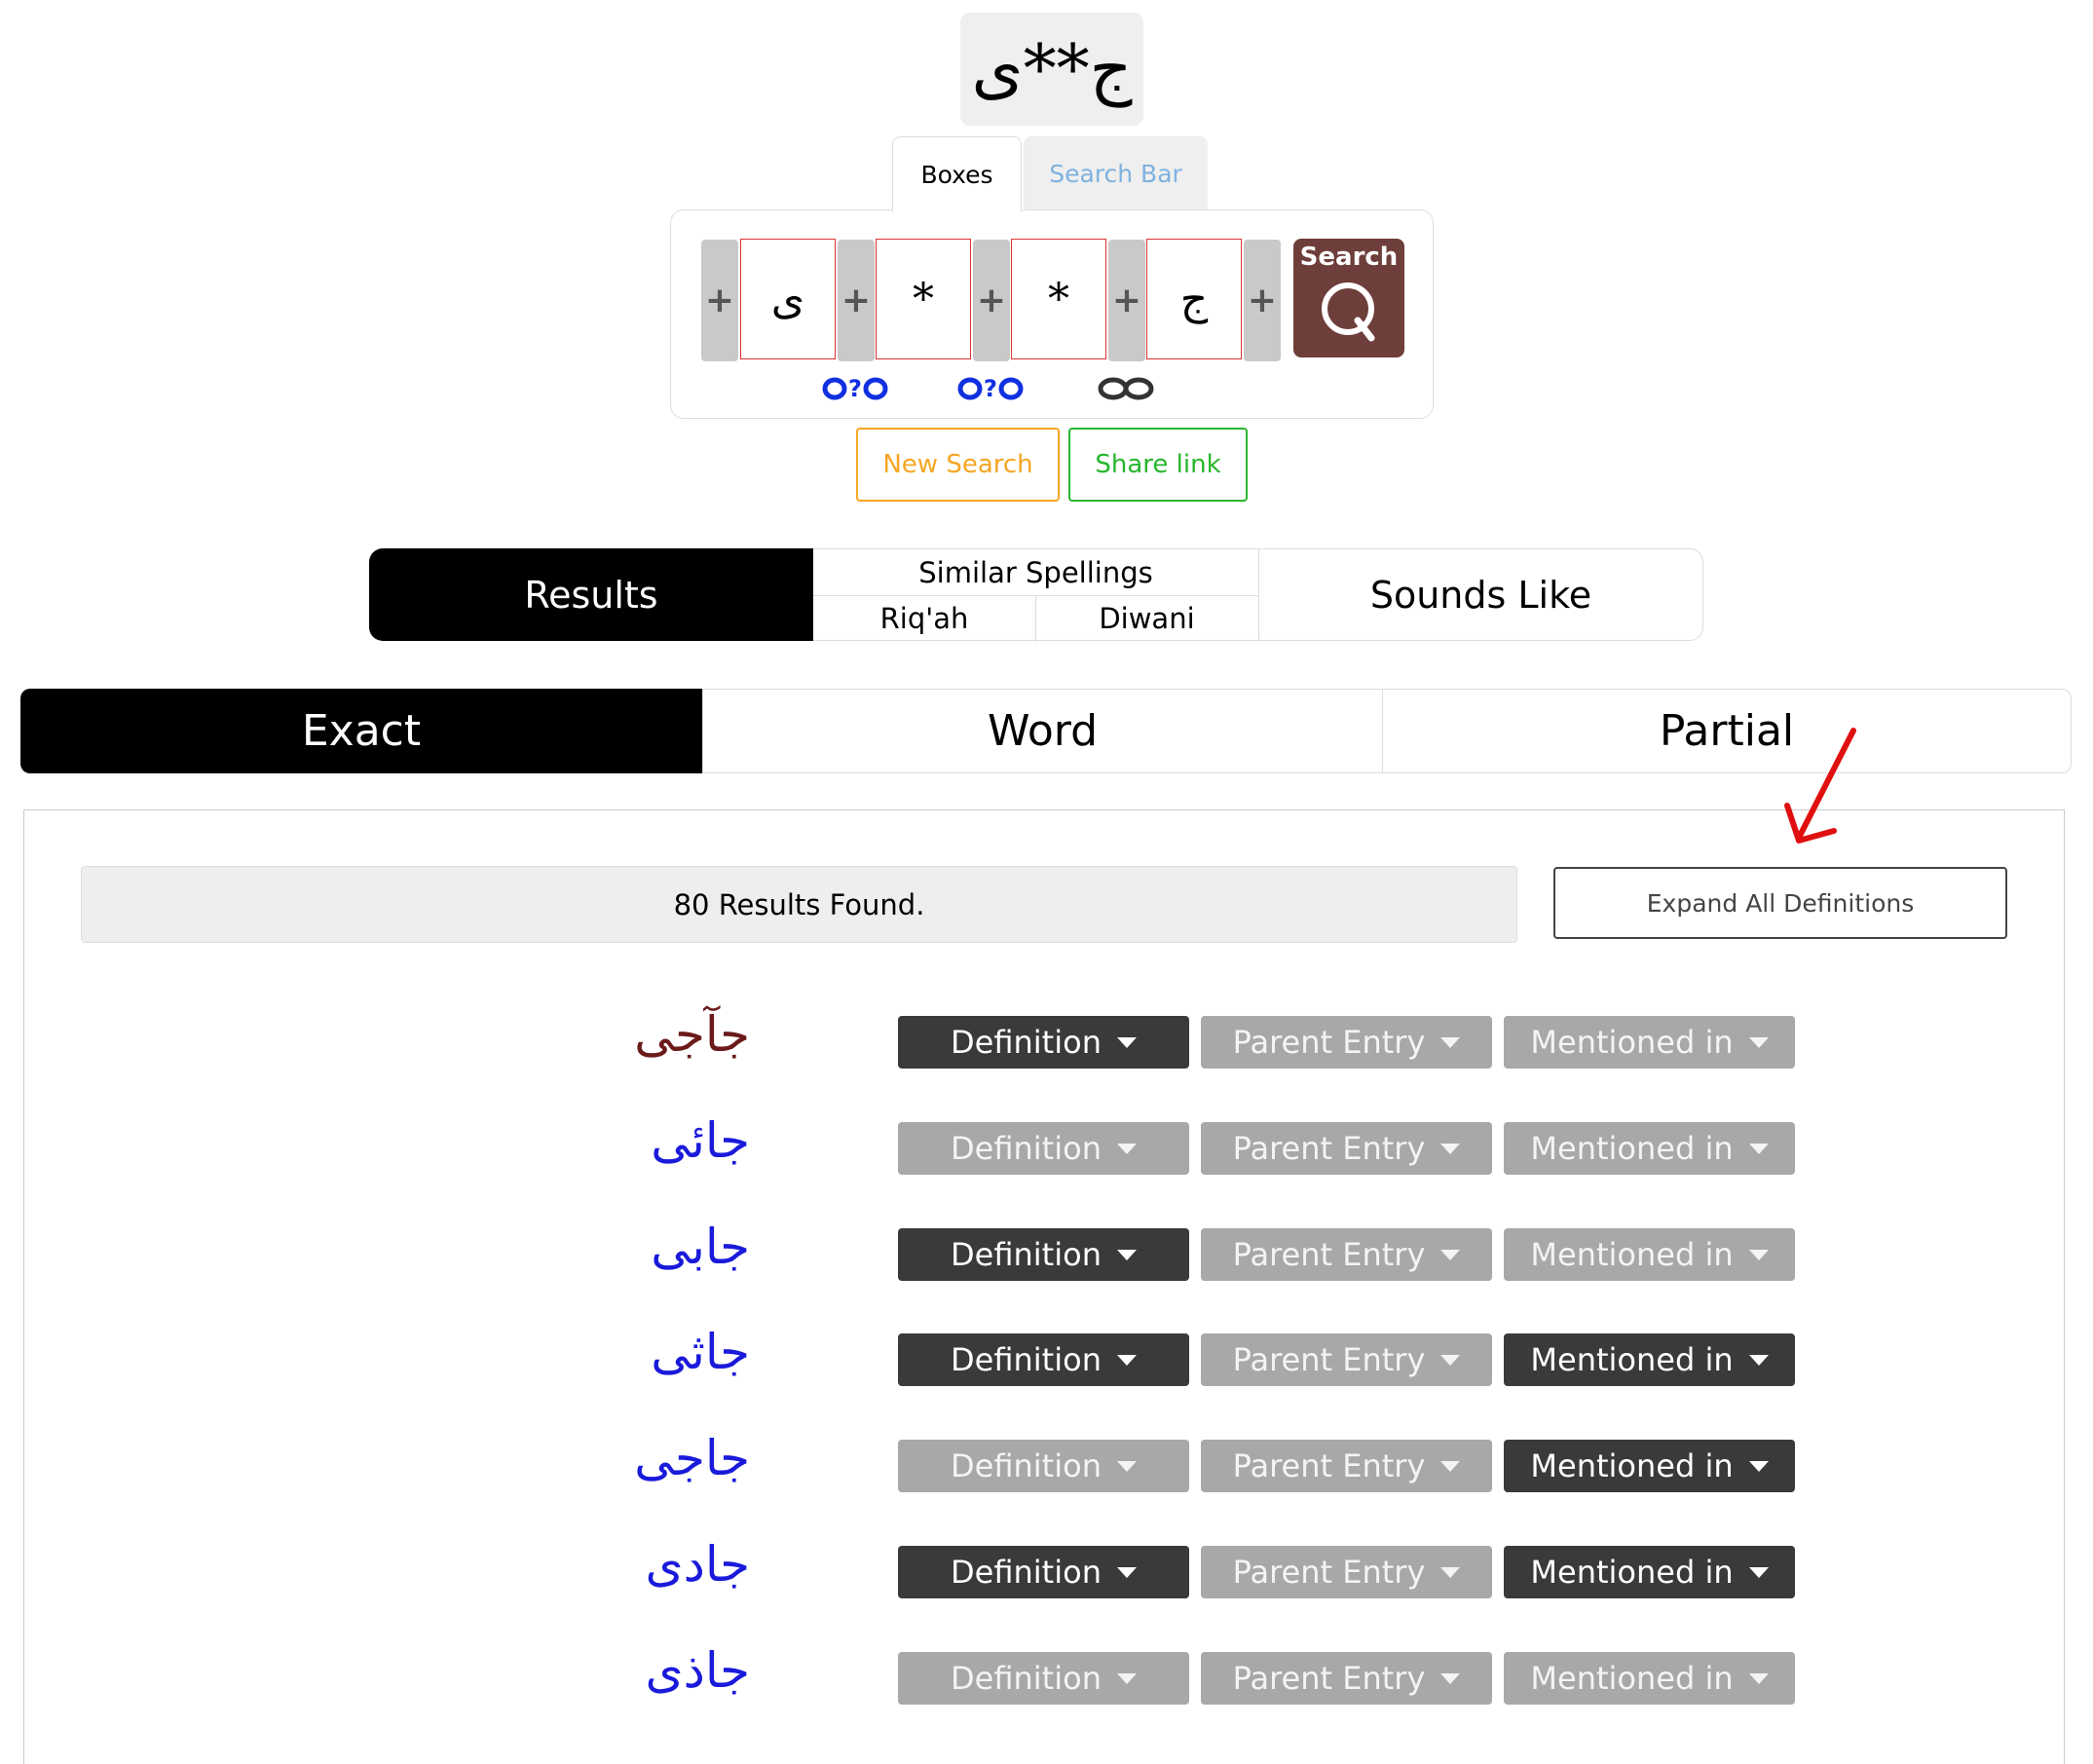 The height and width of the screenshot is (1764, 2093). What do you see at coordinates (652, 1670) in the screenshot?
I see `result-word: جاذی` at bounding box center [652, 1670].